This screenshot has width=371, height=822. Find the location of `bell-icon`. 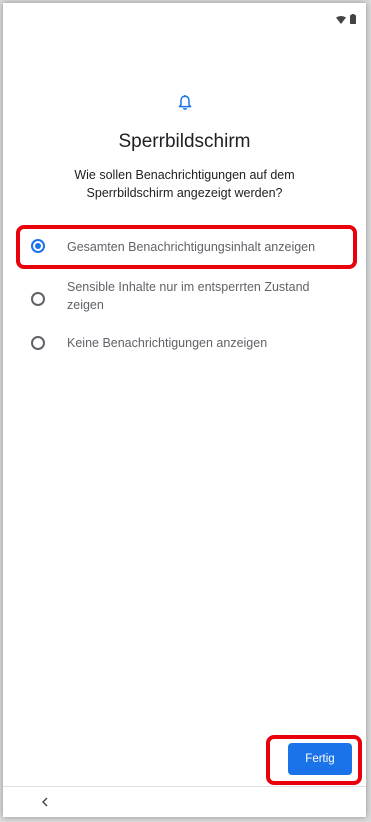

bell-icon is located at coordinates (185, 105).